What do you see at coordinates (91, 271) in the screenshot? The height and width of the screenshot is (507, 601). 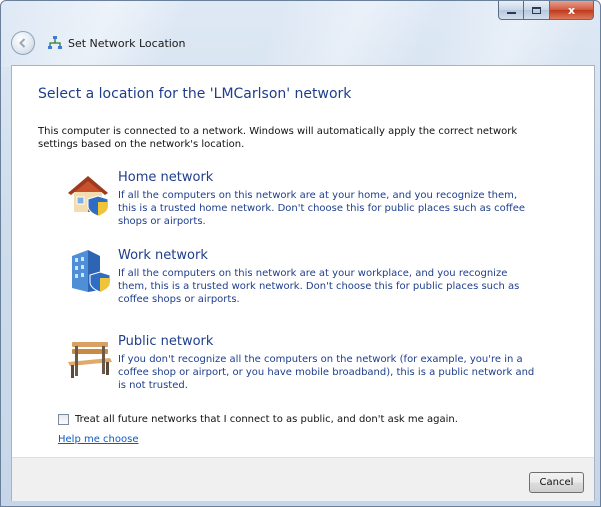 I see `office-building-shield-icon` at bounding box center [91, 271].